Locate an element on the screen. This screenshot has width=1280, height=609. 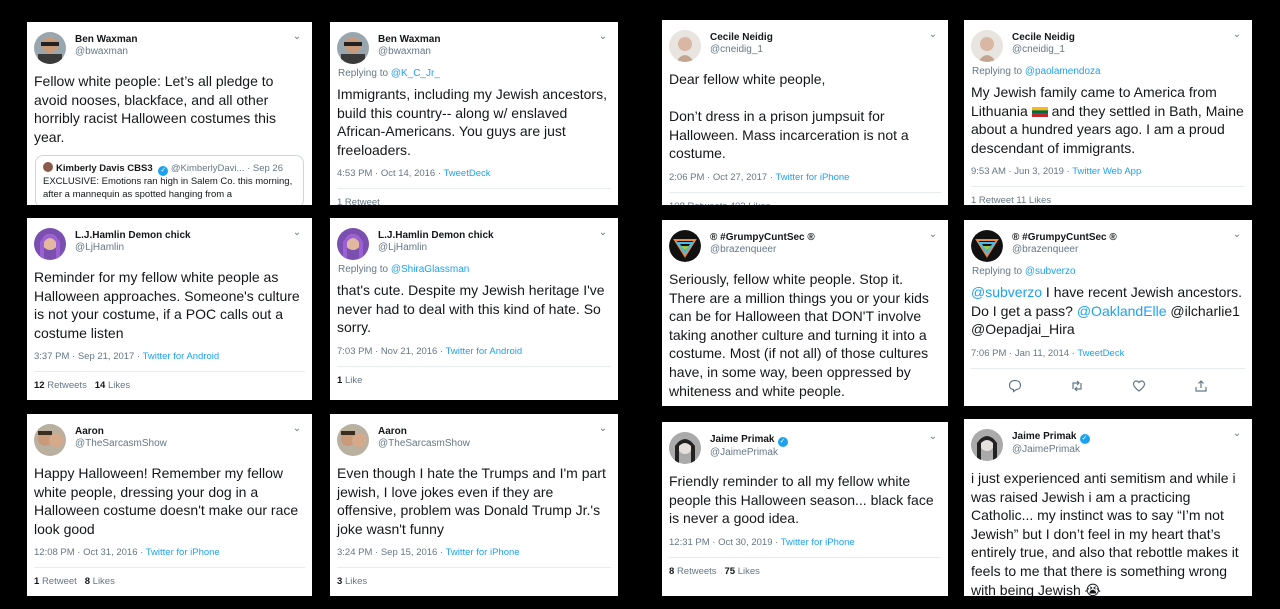
like-count: 75 is located at coordinates (729, 571).